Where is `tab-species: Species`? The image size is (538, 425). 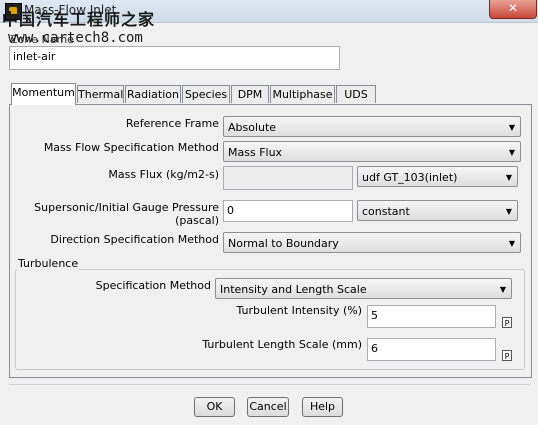
tab-species: Species is located at coordinates (206, 94).